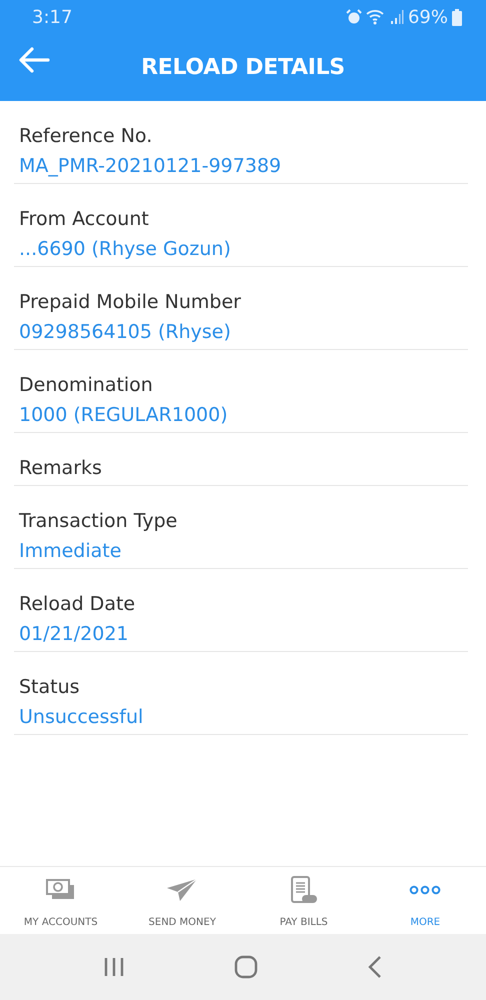 Image resolution: width=486 pixels, height=1000 pixels. What do you see at coordinates (457, 17) in the screenshot?
I see `battery-icon` at bounding box center [457, 17].